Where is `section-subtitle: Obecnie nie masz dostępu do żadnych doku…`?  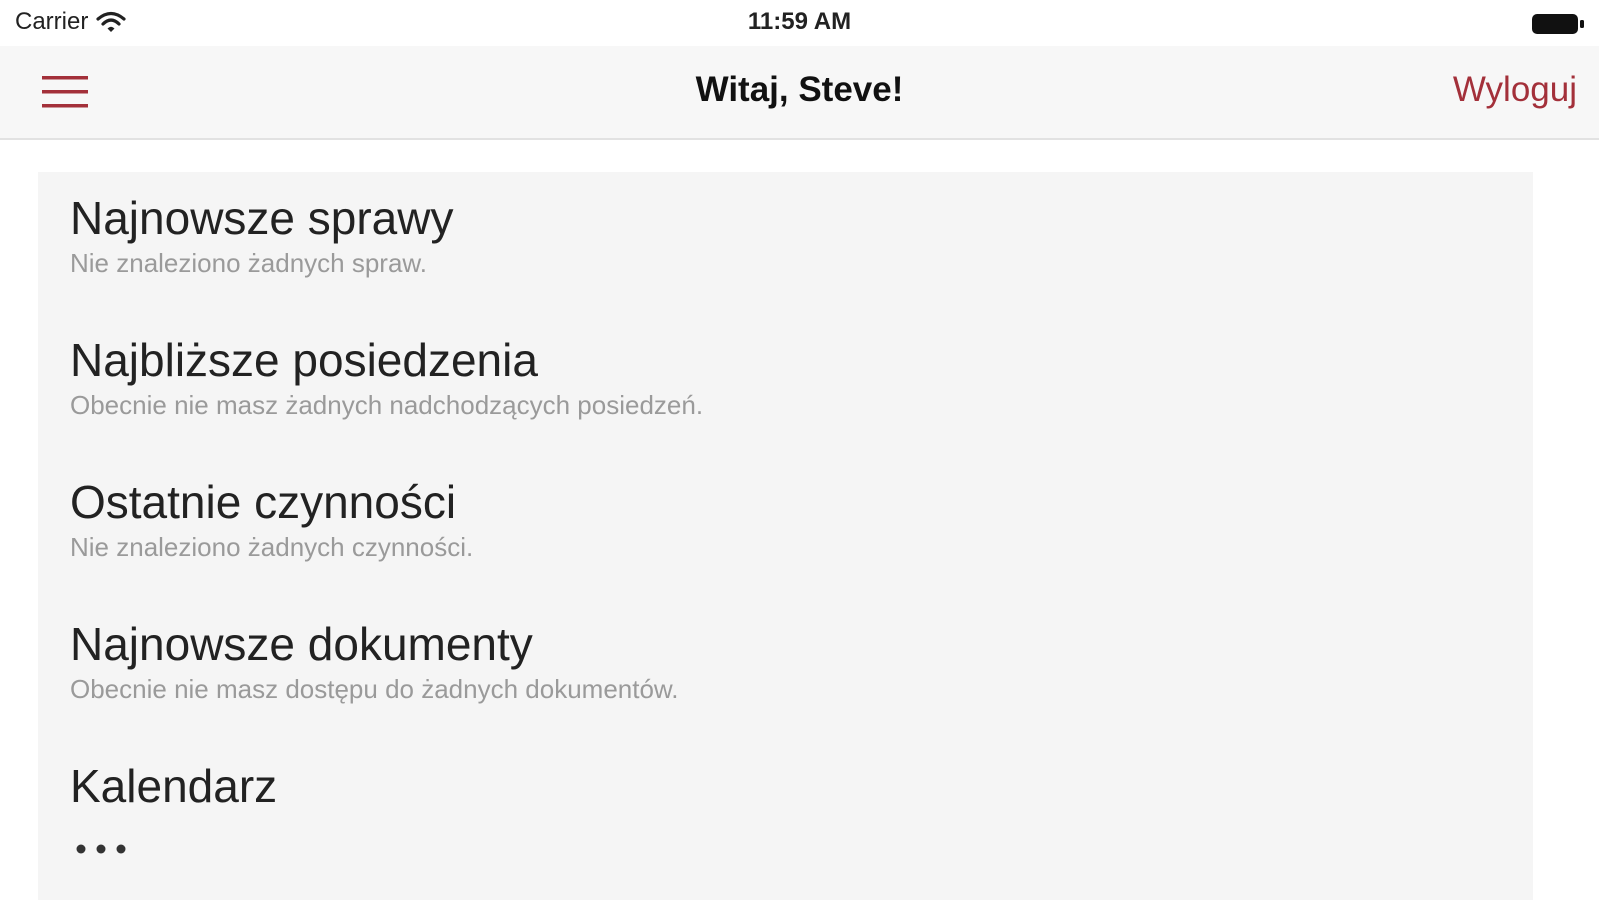
section-subtitle: Obecnie nie masz dostępu do żadnych doku… is located at coordinates (374, 689).